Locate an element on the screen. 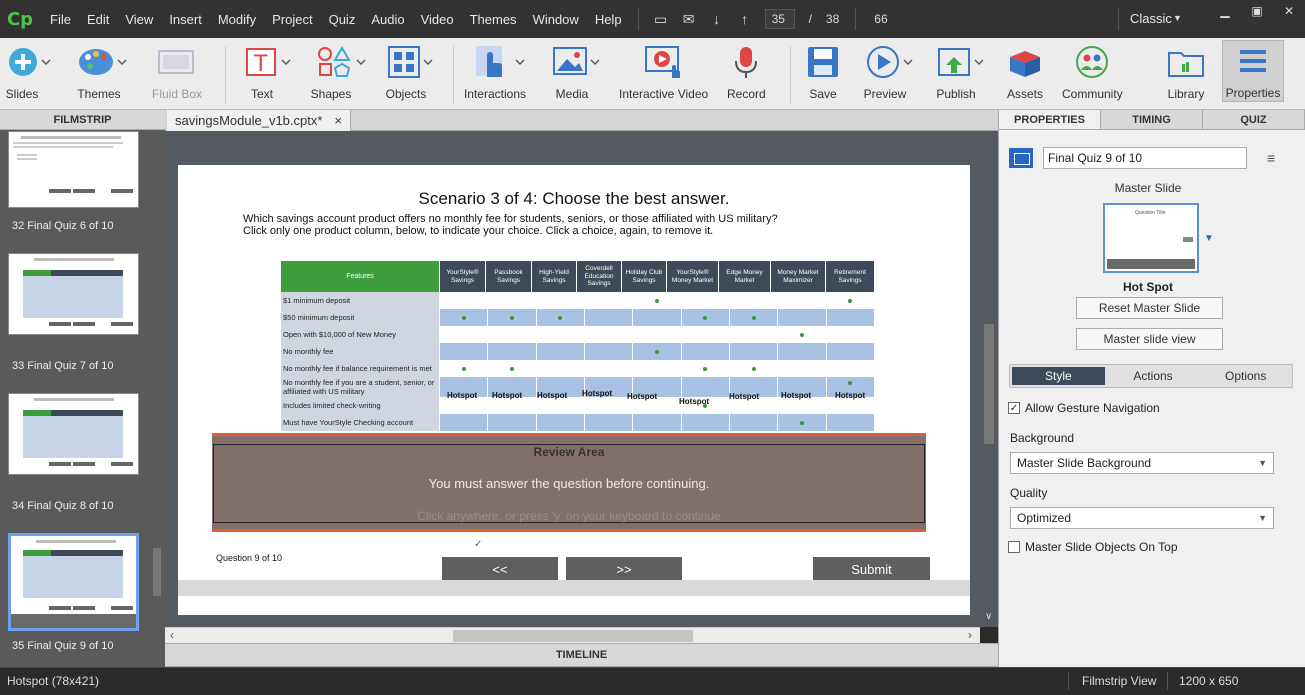 This screenshot has height=695, width=1305. scroll-left-icon: ‹ is located at coordinates (172, 635).